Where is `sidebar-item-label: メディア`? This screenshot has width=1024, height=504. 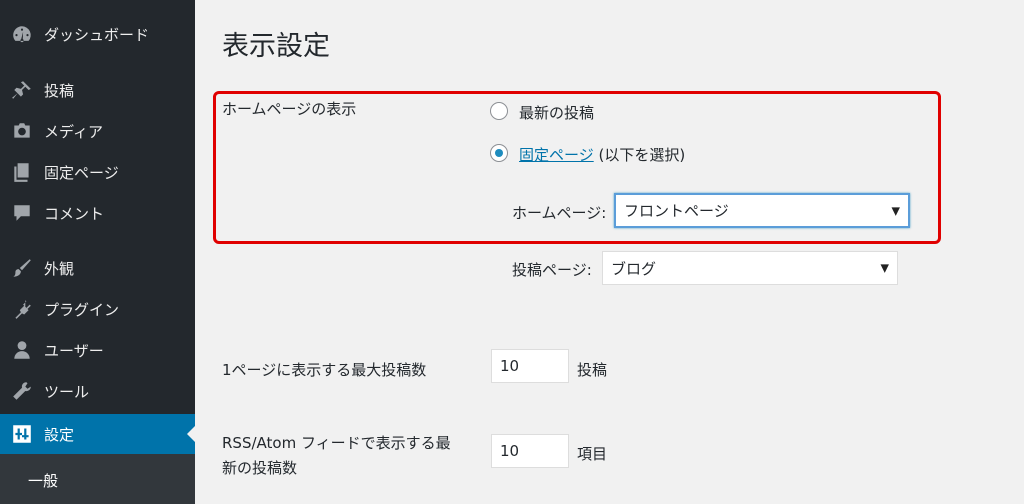 sidebar-item-label: メディア is located at coordinates (73, 131).